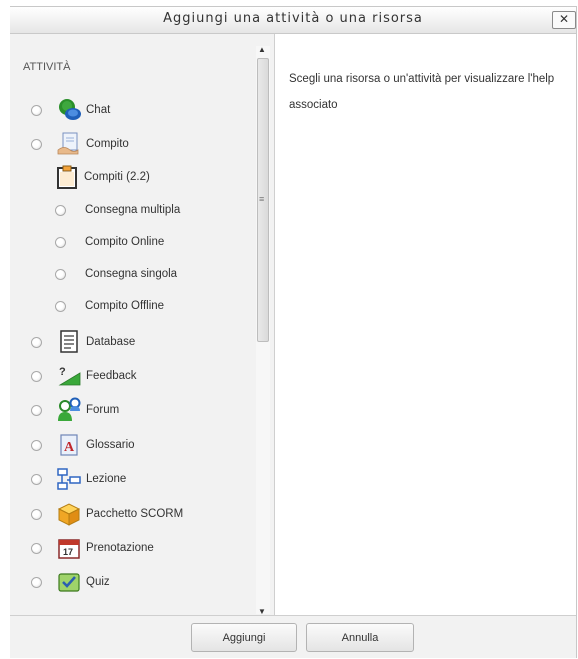  What do you see at coordinates (262, 611) in the screenshot?
I see `scroll-down-arrow-icon: ▼` at bounding box center [262, 611].